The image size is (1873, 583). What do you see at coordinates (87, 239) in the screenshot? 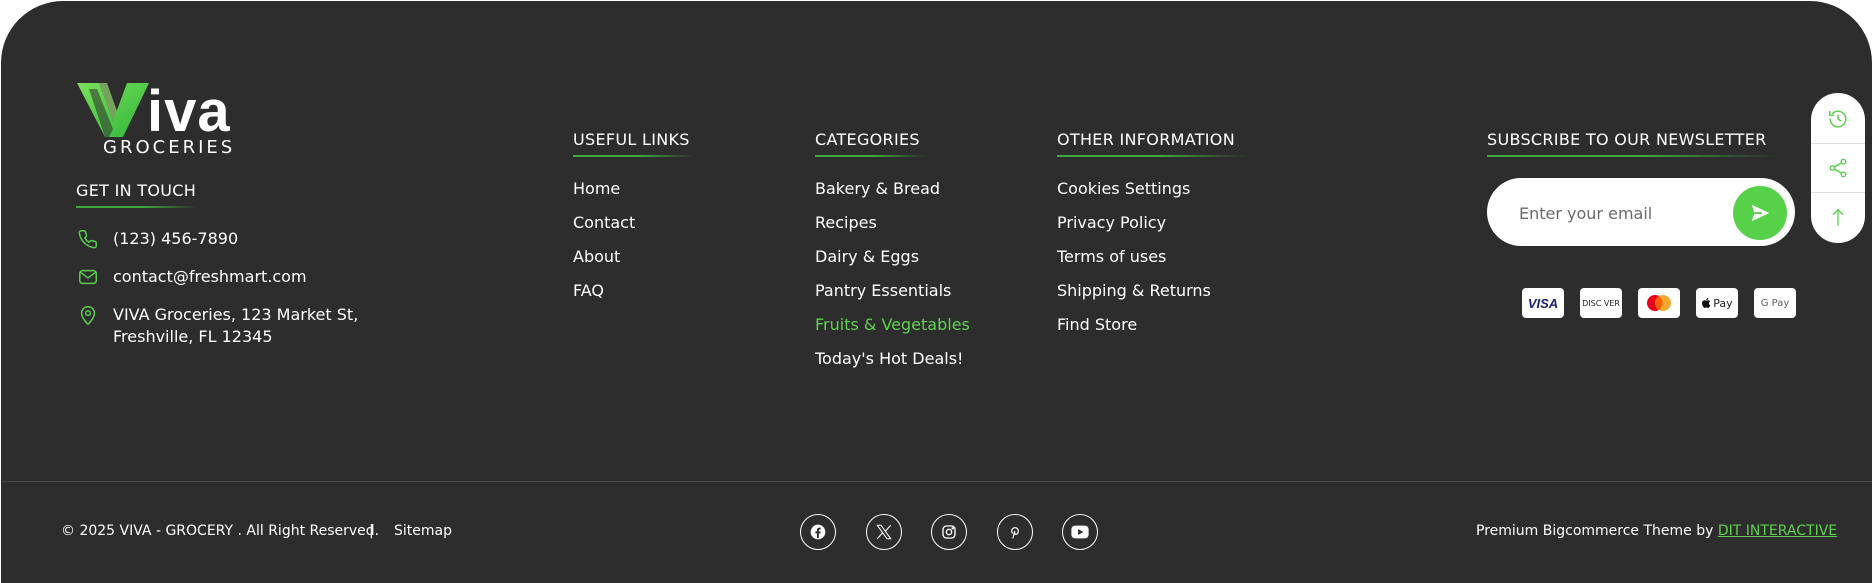
I see `phone-icon` at bounding box center [87, 239].